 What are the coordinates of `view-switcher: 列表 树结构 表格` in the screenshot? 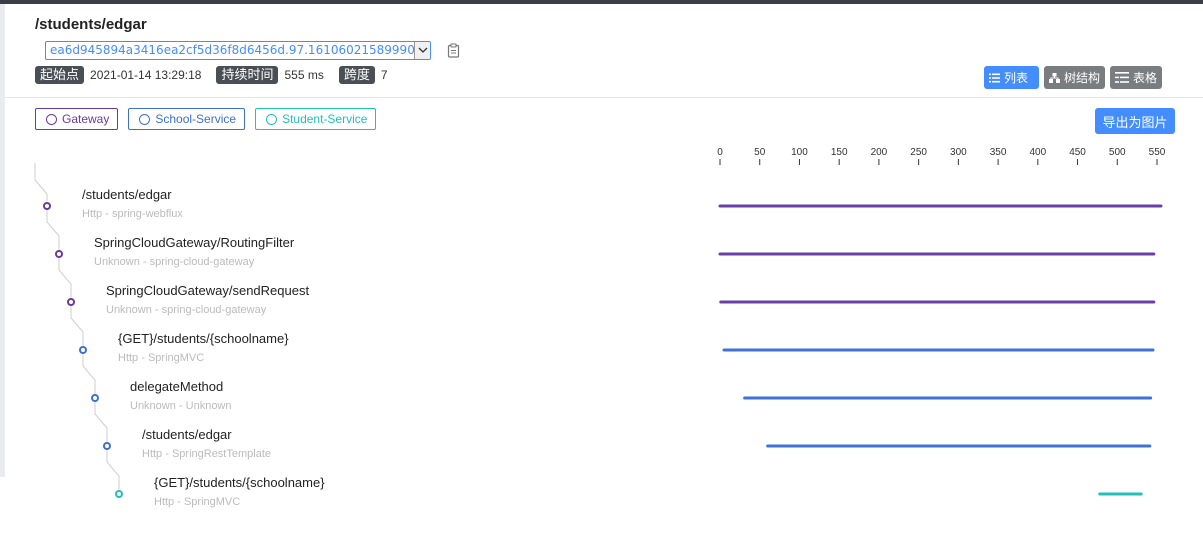 It's located at (1073, 77).